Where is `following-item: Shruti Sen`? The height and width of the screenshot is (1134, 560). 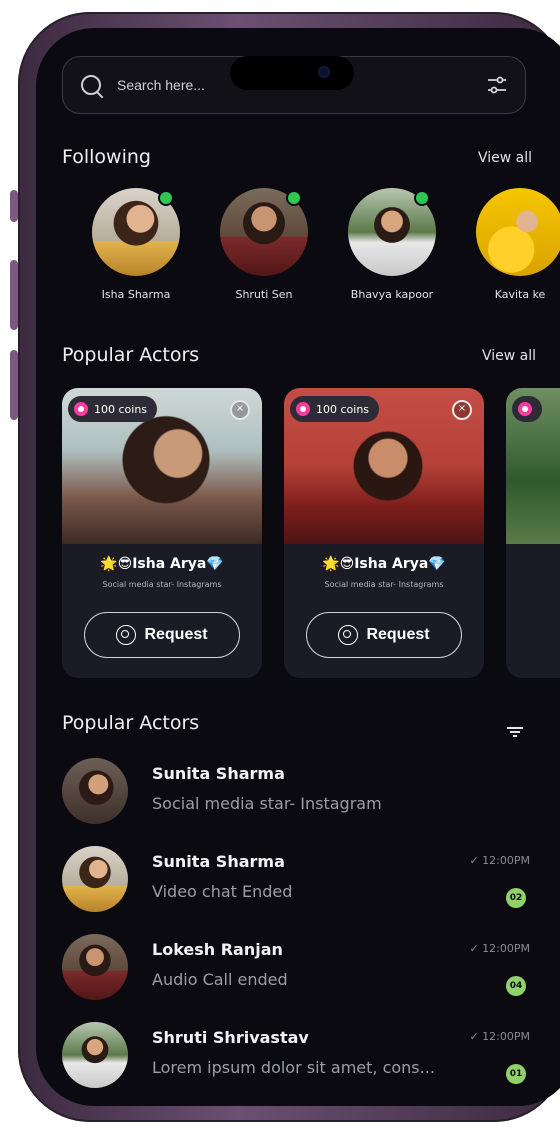 following-item: Shruti Sen is located at coordinates (264, 244).